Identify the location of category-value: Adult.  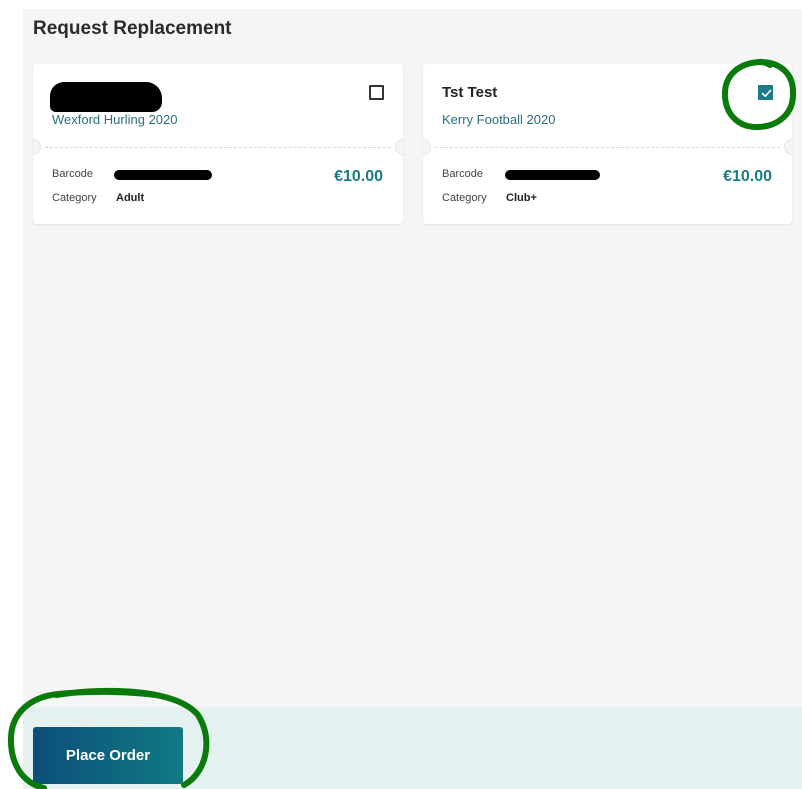
(130, 198).